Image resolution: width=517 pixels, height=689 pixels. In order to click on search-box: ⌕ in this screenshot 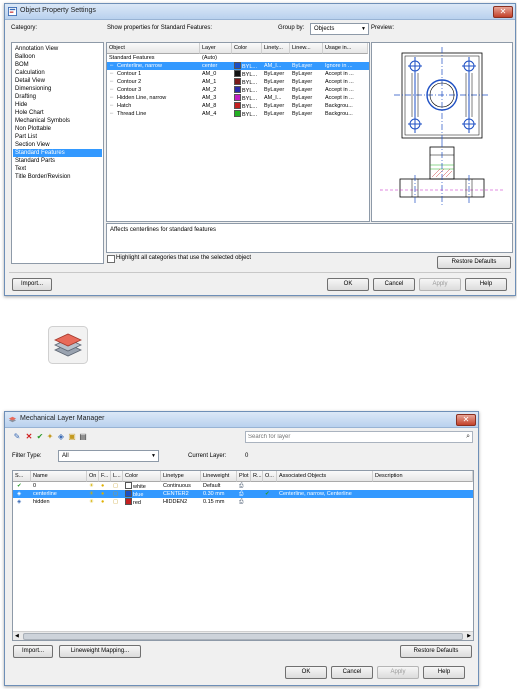, I will do `click(359, 437)`.